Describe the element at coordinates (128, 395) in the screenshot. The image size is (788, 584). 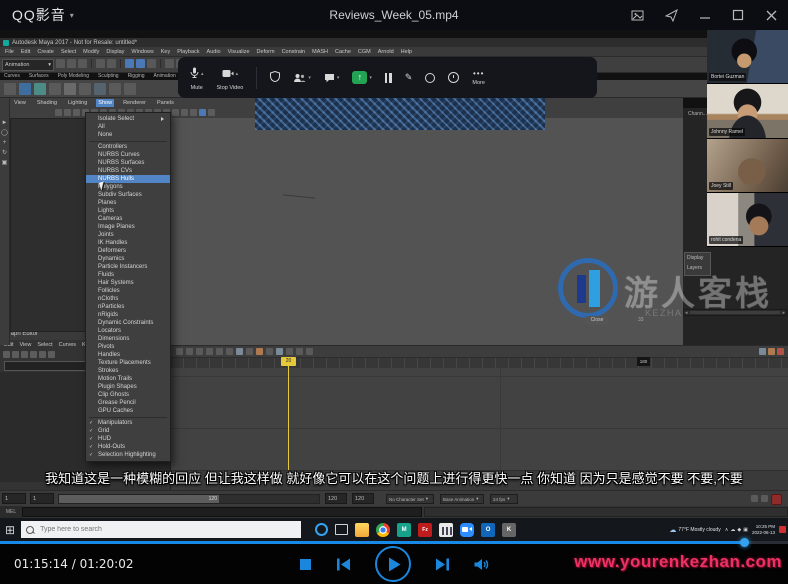
I see `show-menu-item: Clip Ghosts` at that location.